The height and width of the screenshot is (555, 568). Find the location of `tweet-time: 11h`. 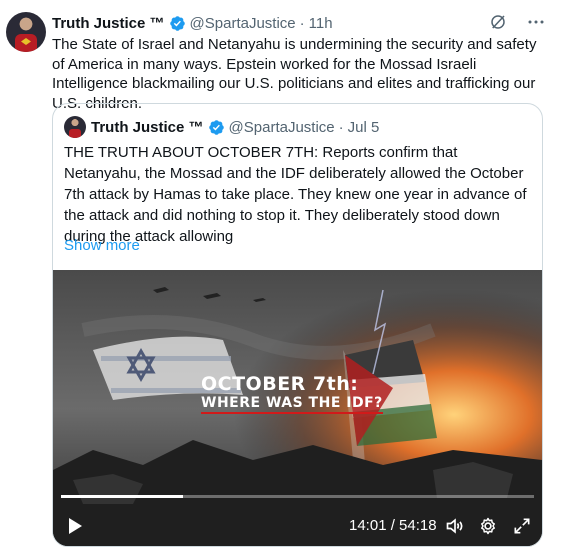

tweet-time: 11h is located at coordinates (321, 23).